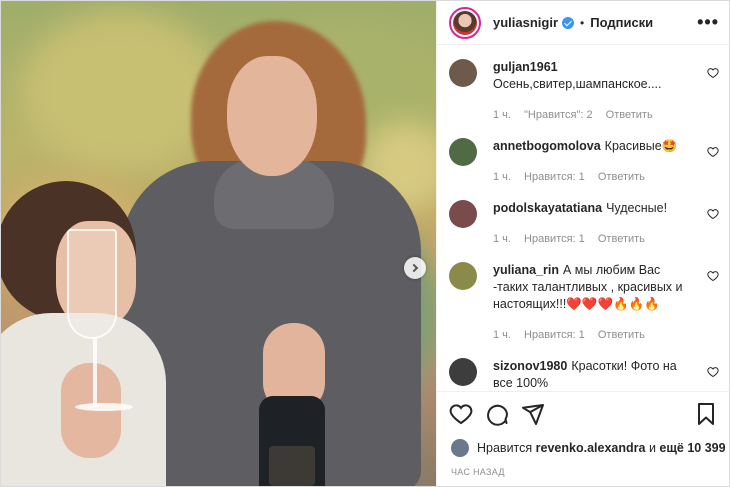  I want to click on comment-meta: 1 ч. "Нравится": 2 Ответить, so click(593, 115).